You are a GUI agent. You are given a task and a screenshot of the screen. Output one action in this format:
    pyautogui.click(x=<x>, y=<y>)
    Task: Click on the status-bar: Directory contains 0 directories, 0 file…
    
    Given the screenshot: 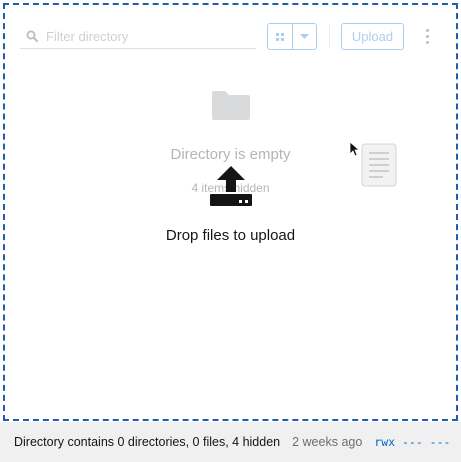 What is the action you would take?
    pyautogui.click(x=230, y=442)
    